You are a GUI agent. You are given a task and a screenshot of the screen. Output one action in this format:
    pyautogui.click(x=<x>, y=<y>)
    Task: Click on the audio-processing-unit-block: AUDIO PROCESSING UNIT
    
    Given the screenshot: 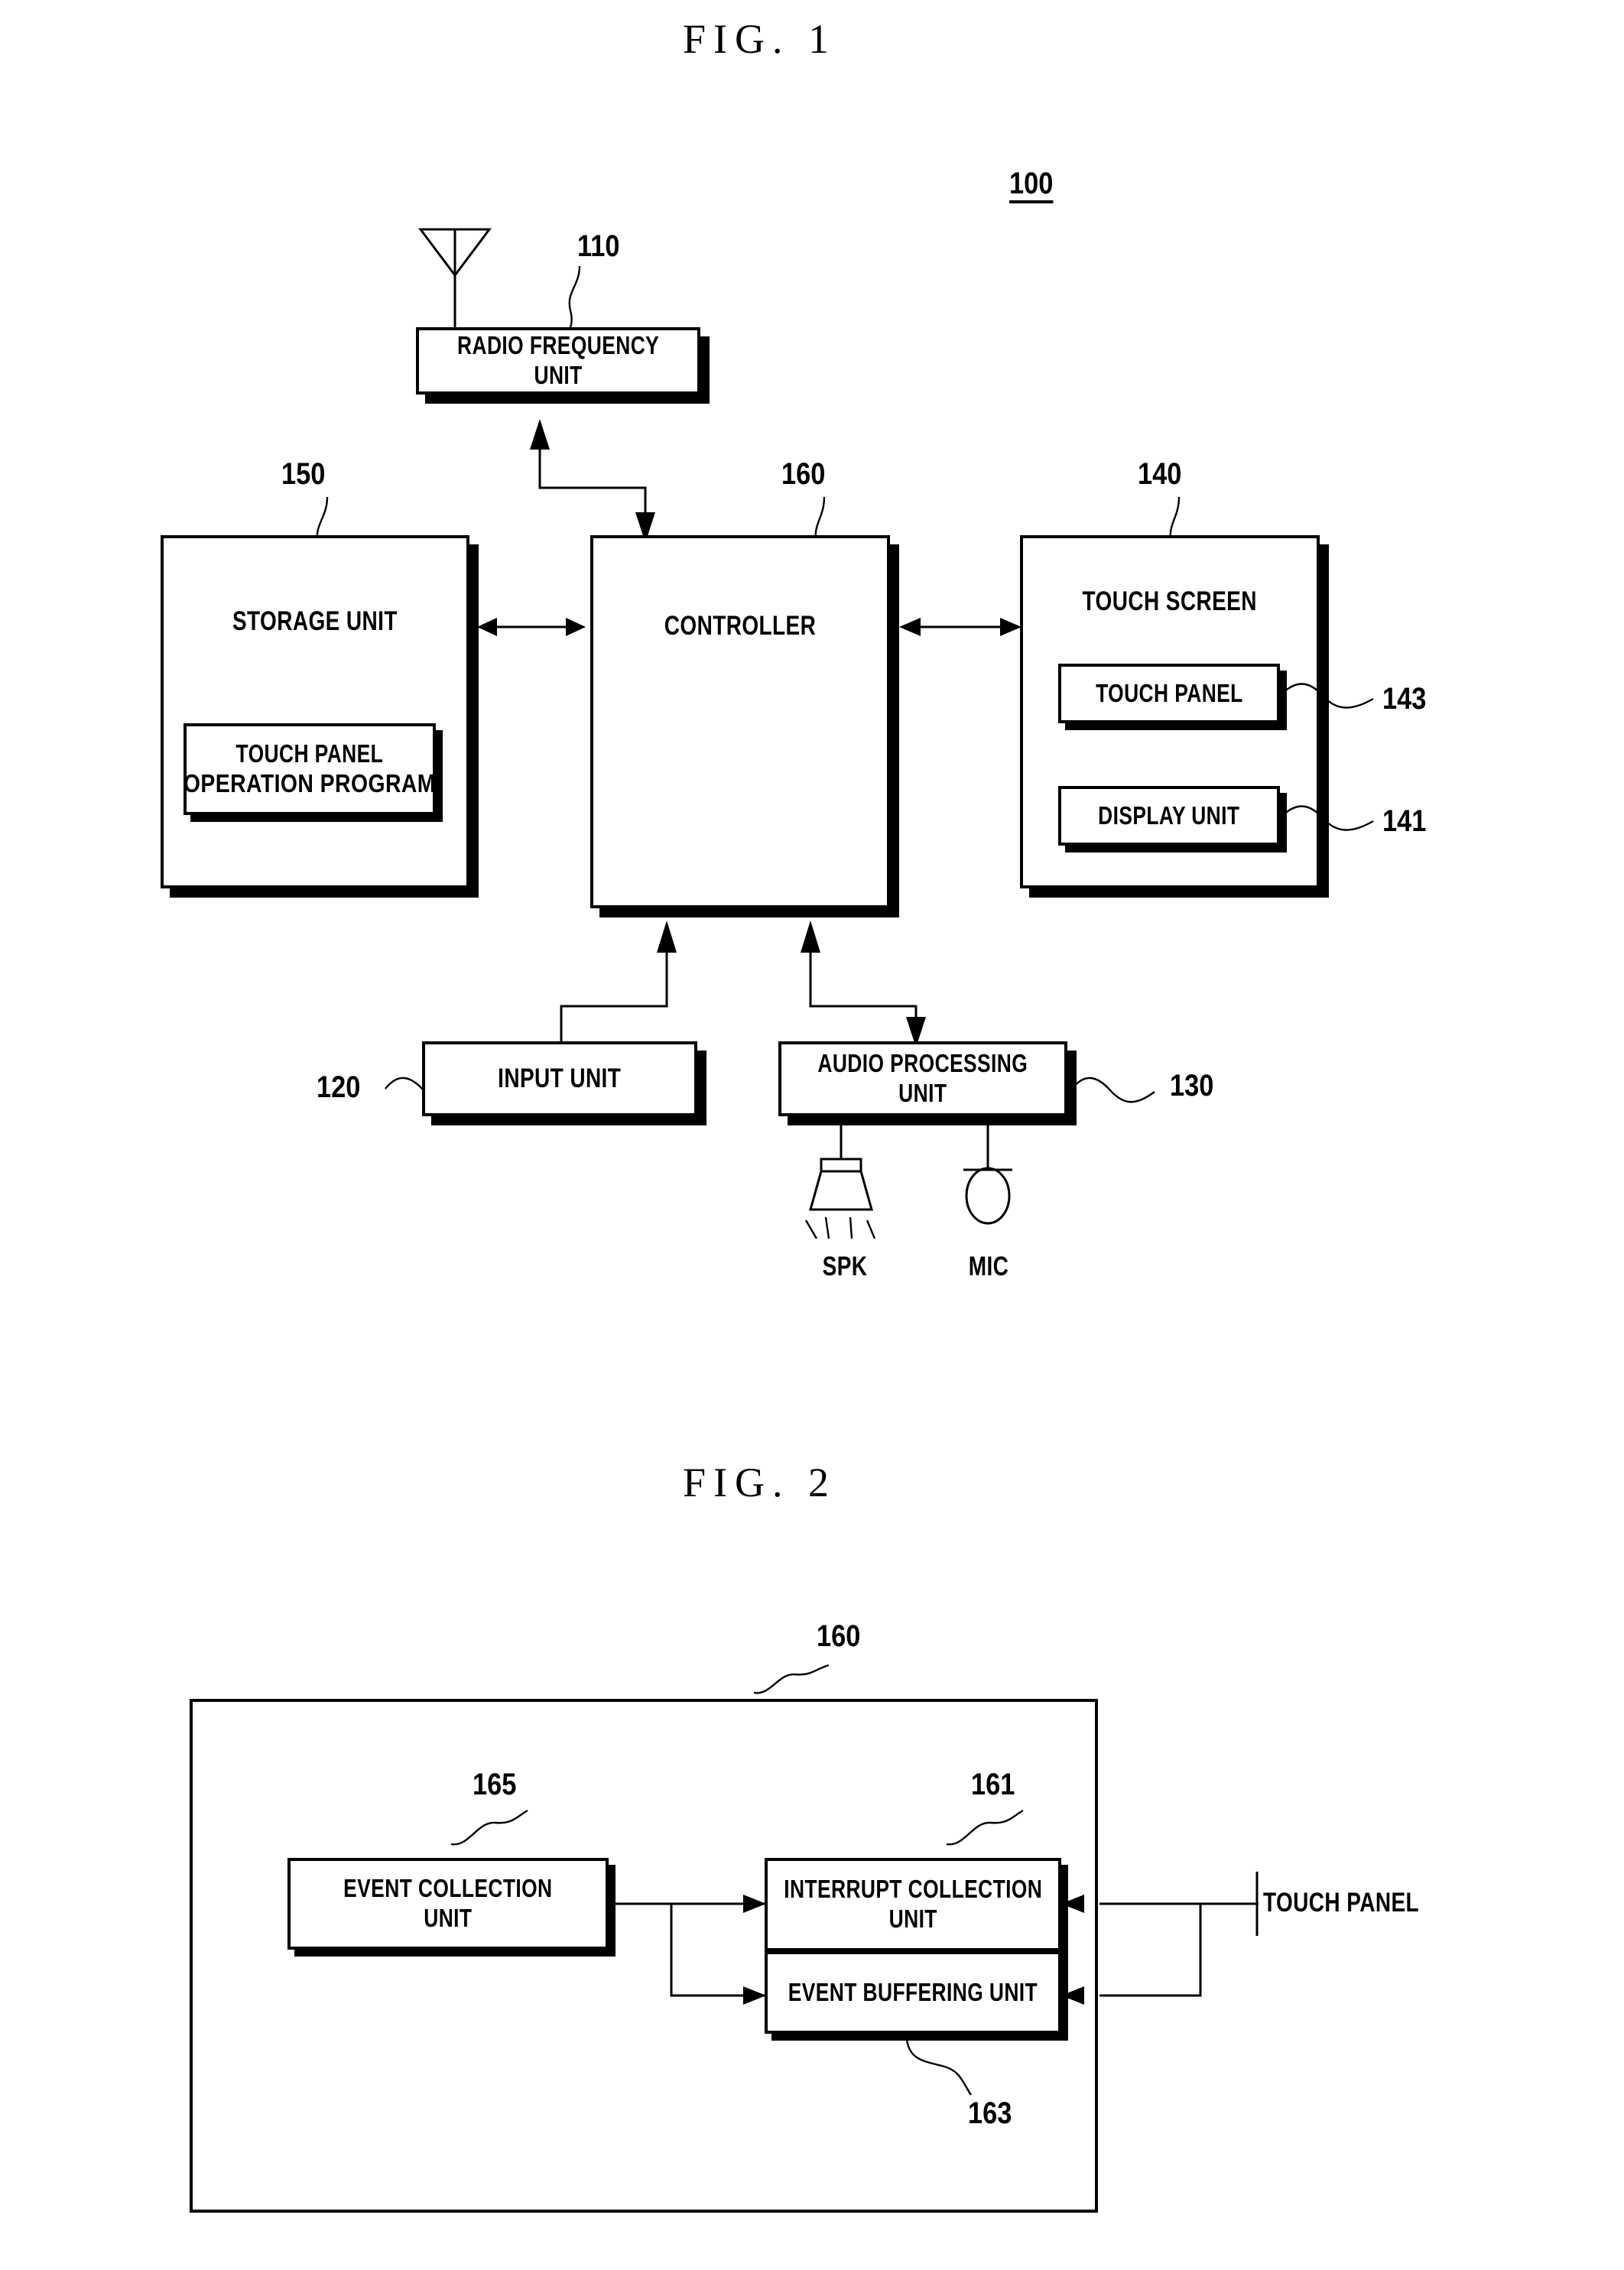 What is the action you would take?
    pyautogui.click(x=922, y=1078)
    